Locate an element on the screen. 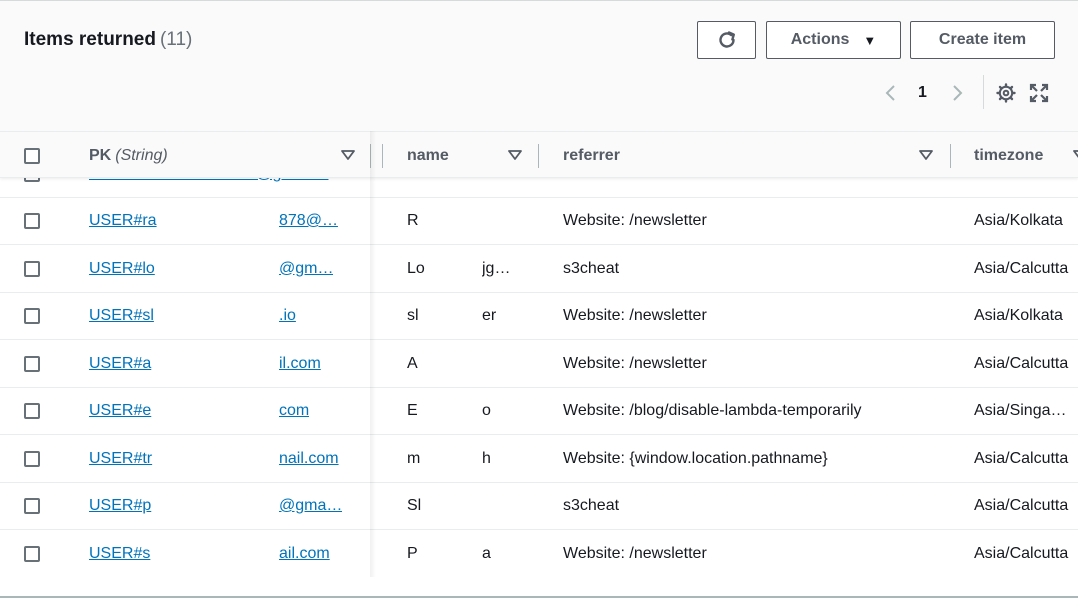  expand-icon is located at coordinates (1039, 93).